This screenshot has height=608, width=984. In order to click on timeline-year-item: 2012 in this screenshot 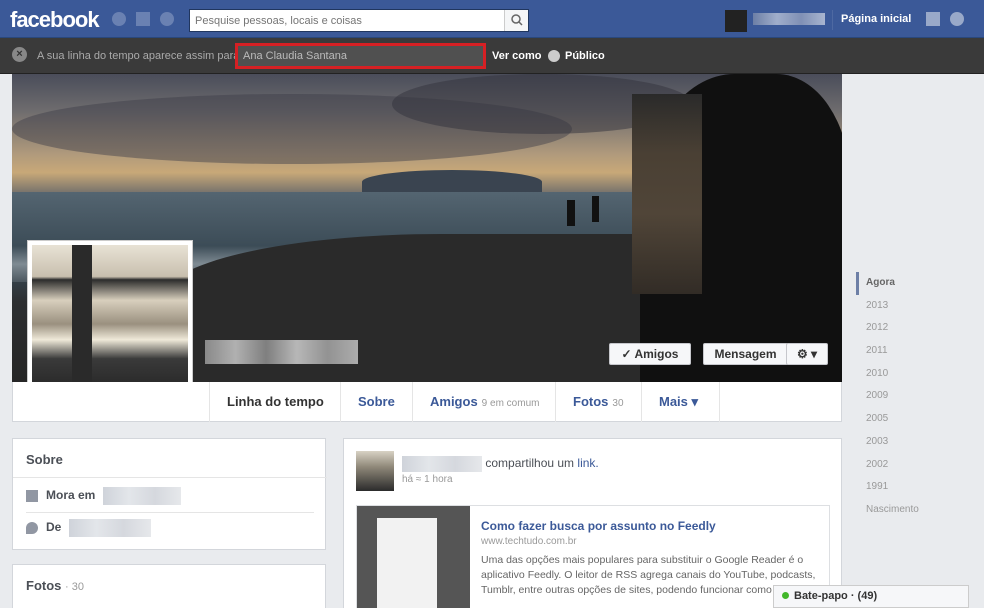, I will do `click(920, 328)`.